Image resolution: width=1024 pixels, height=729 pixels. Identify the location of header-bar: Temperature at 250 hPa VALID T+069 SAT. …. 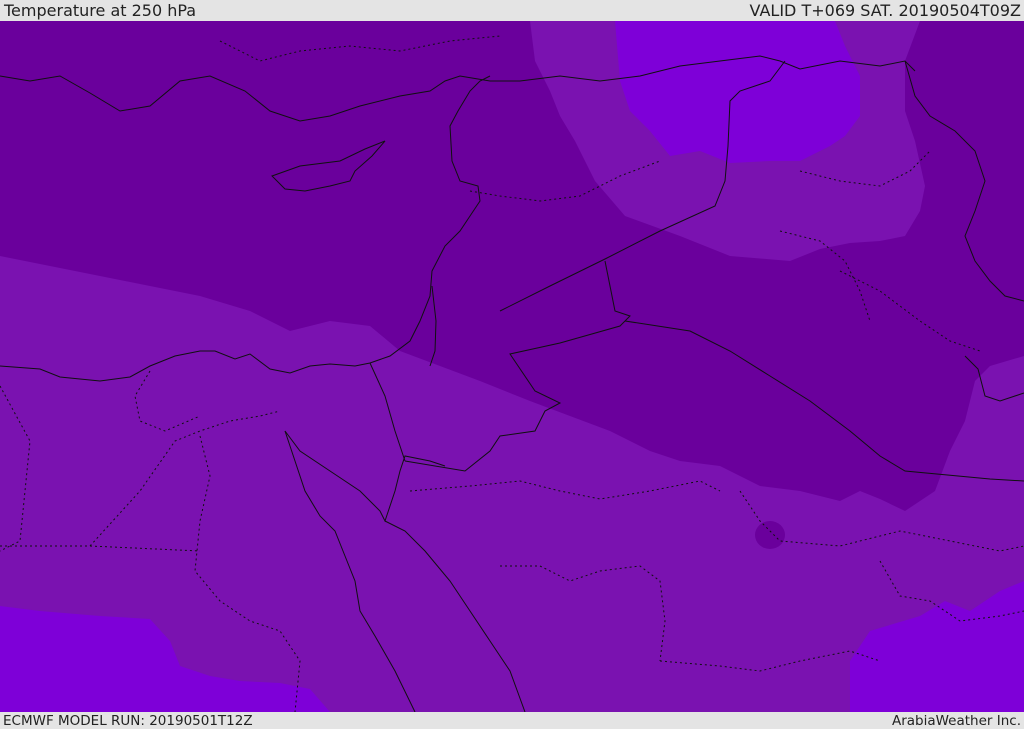
(512, 10).